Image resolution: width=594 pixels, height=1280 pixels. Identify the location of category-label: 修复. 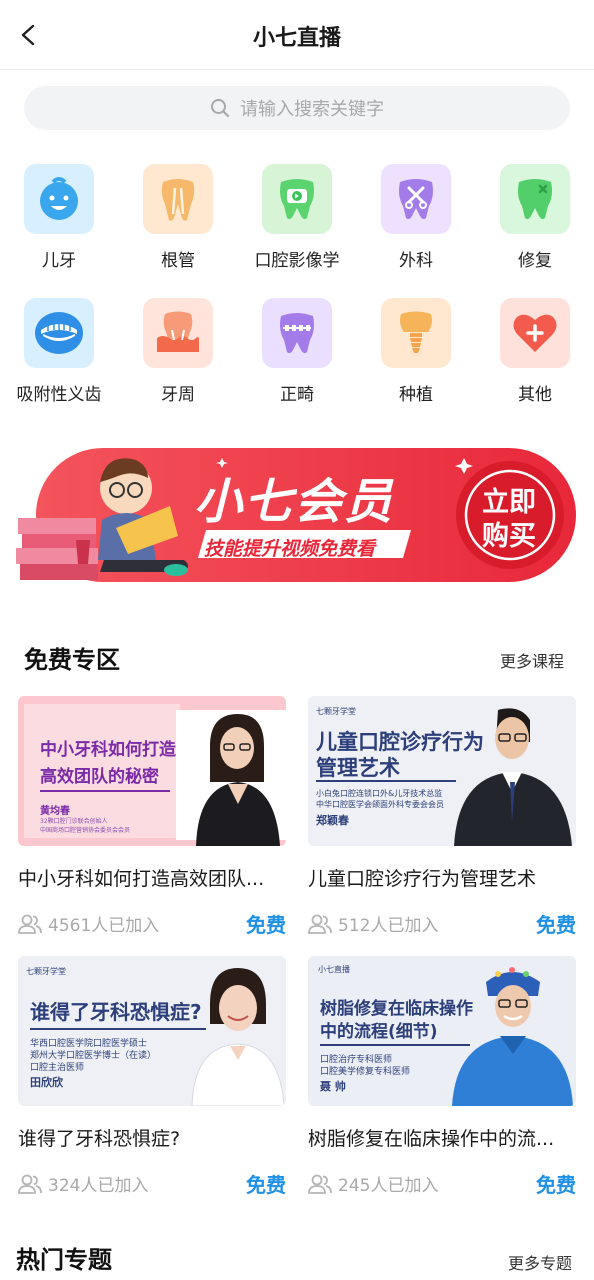
(535, 261).